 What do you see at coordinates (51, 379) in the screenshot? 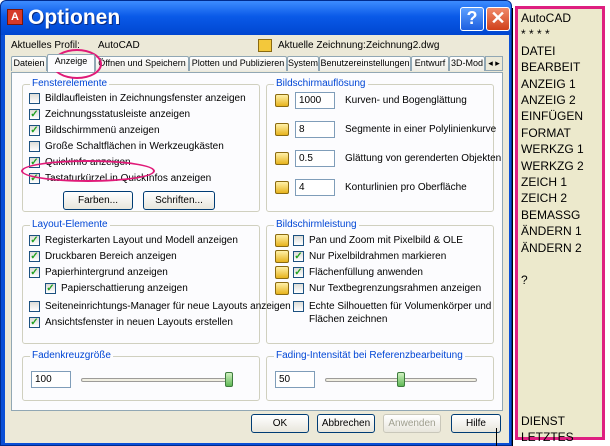
I see `fadenkreuz-input: 100` at bounding box center [51, 379].